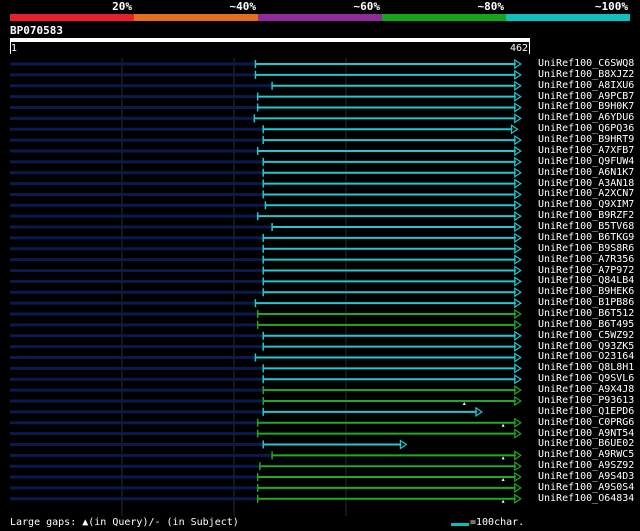 Image resolution: width=640 pixels, height=531 pixels. What do you see at coordinates (586, 465) in the screenshot?
I see `hit-name-link: UniRef100_A9SZ92` at bounding box center [586, 465].